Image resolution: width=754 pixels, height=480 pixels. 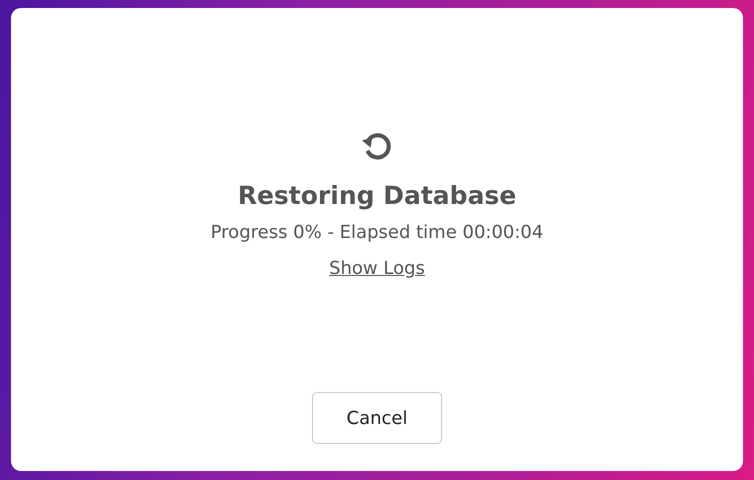 What do you see at coordinates (377, 196) in the screenshot?
I see `dialog-title: Restoring Database` at bounding box center [377, 196].